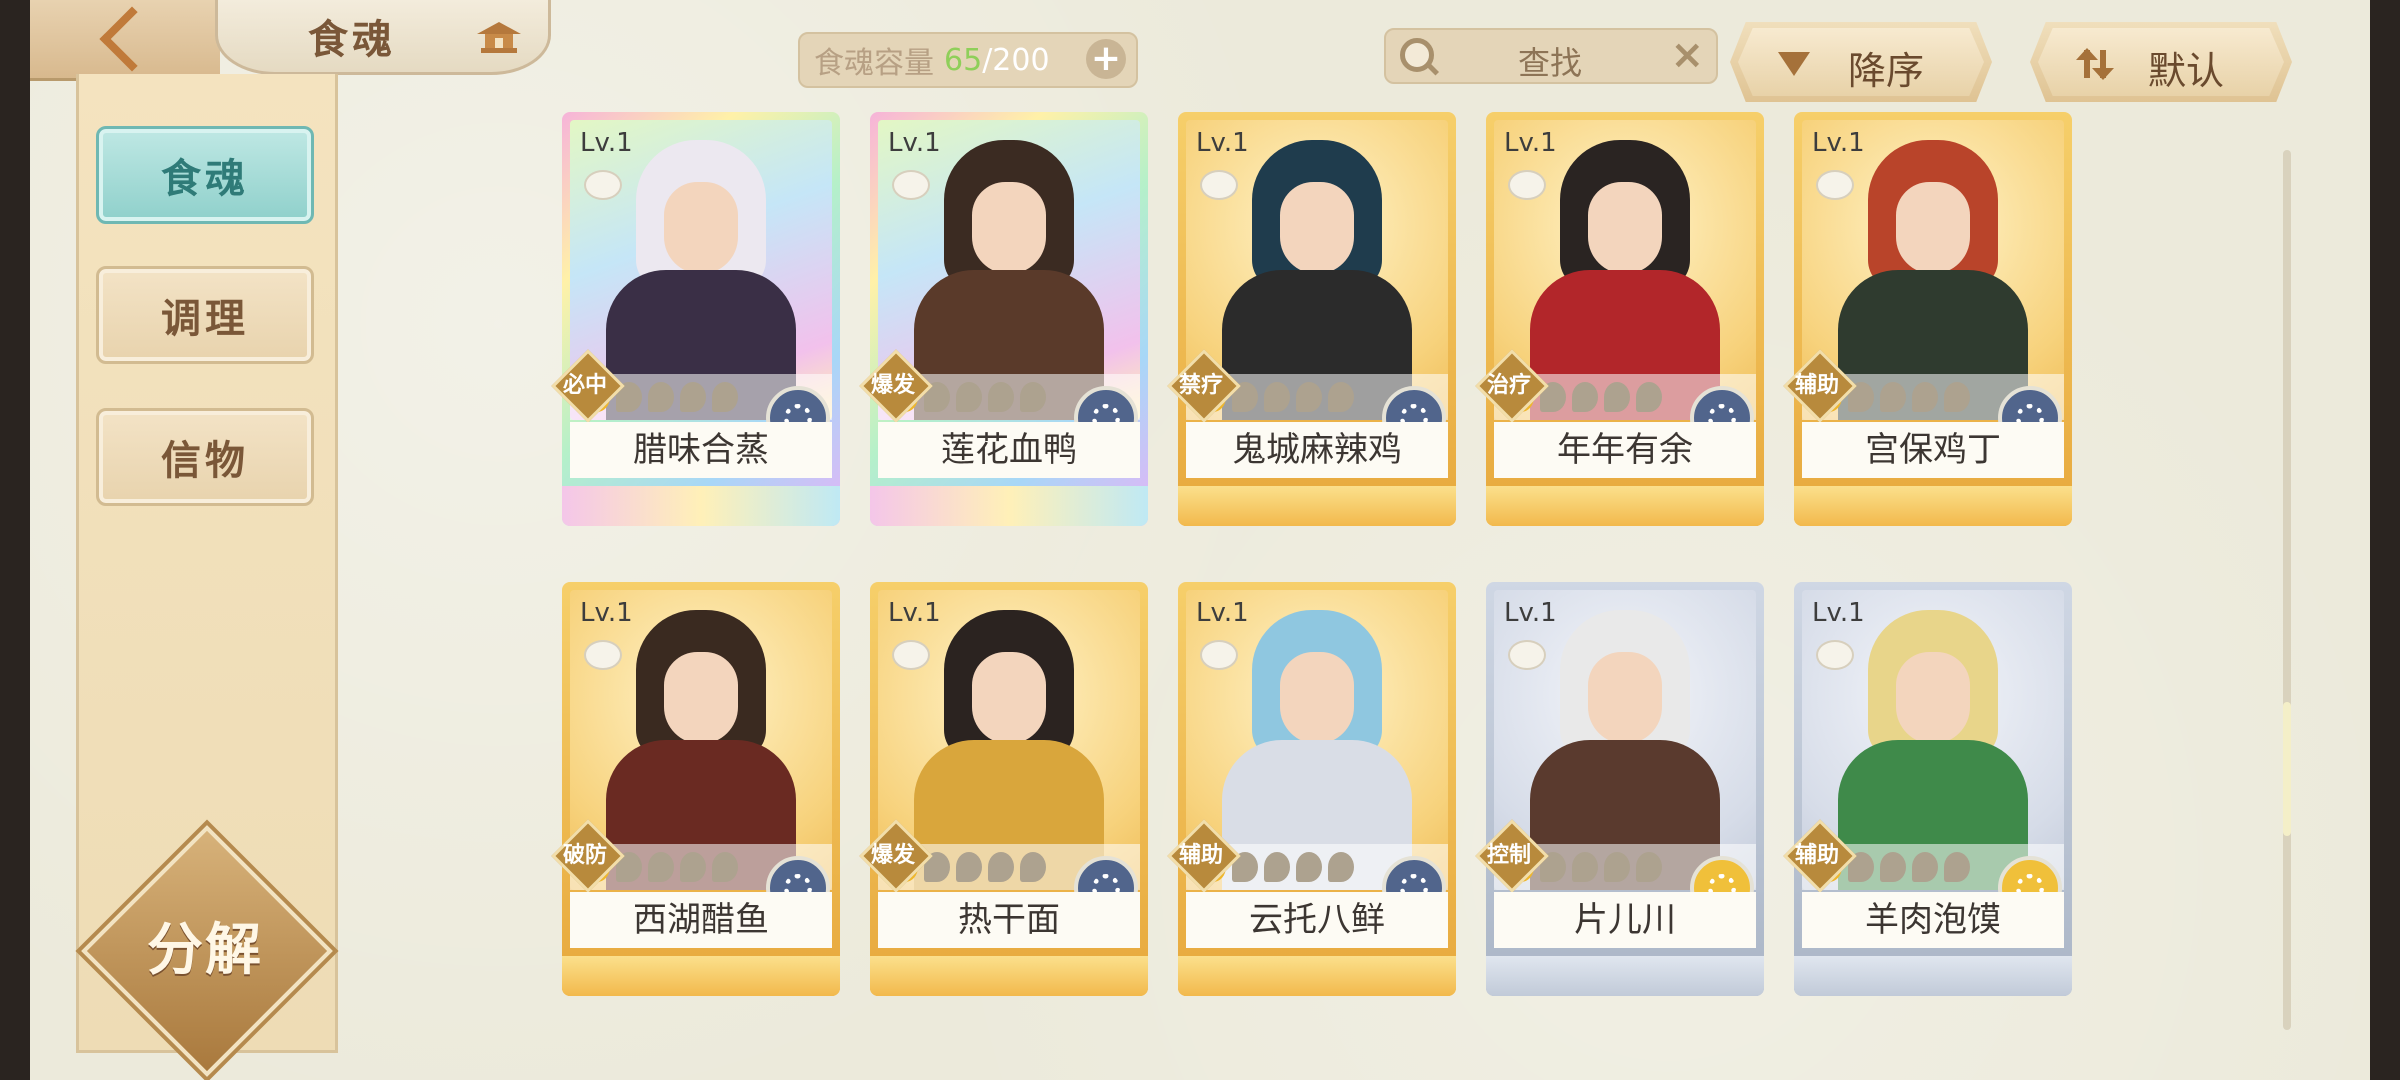 The image size is (2400, 1080). Describe the element at coordinates (1927, 319) in the screenshot. I see `food-soul-card: Lv.1 辅助 宫保鸡丁` at that location.